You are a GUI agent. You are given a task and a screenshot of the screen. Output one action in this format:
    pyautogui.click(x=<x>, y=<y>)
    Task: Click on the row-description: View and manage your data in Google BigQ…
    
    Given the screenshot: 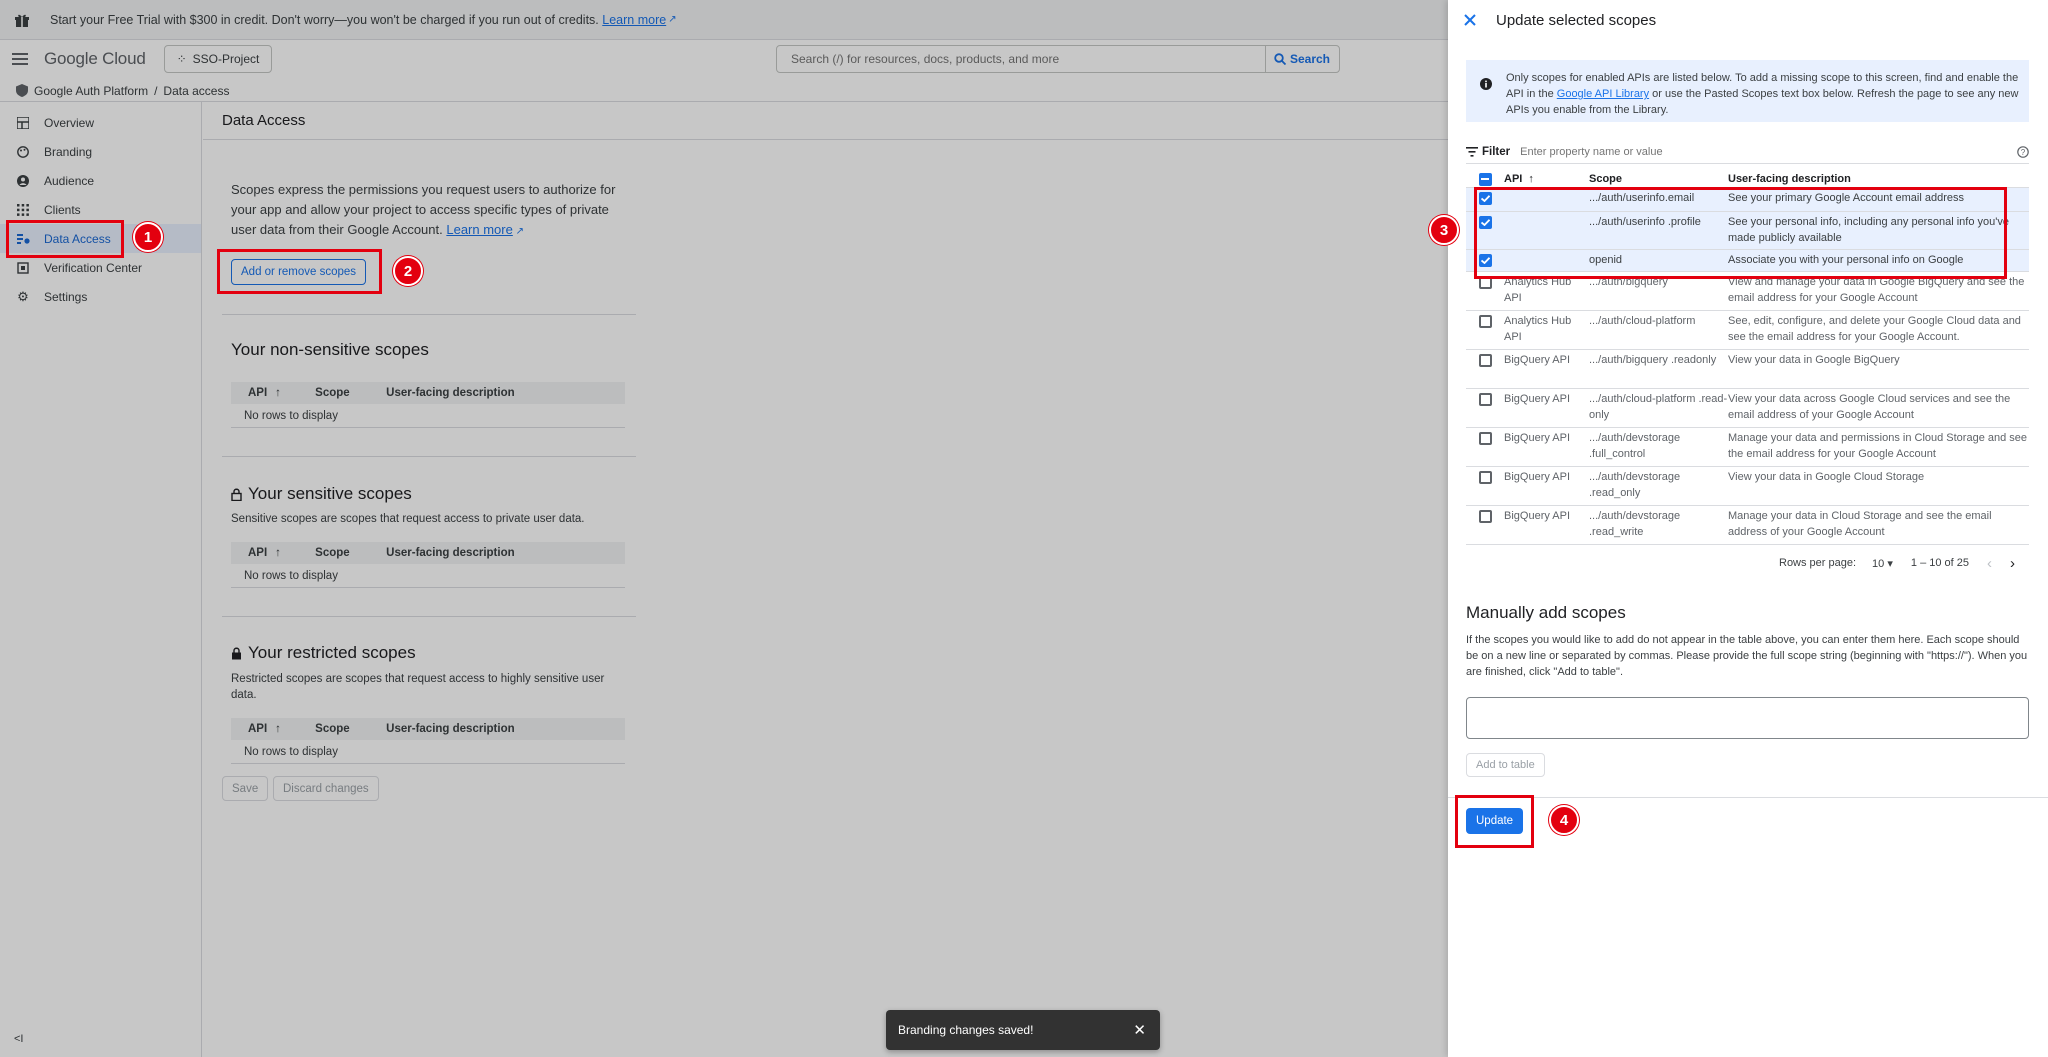 What is the action you would take?
    pyautogui.click(x=1876, y=290)
    